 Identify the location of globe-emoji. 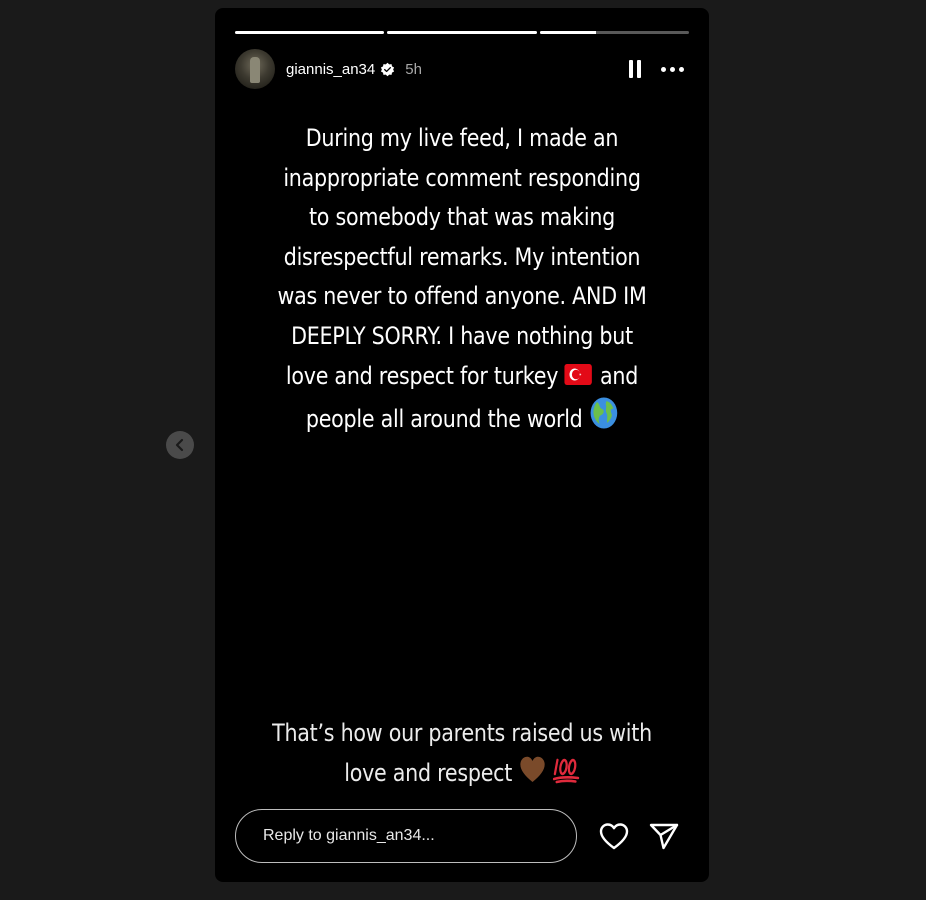
(603, 413).